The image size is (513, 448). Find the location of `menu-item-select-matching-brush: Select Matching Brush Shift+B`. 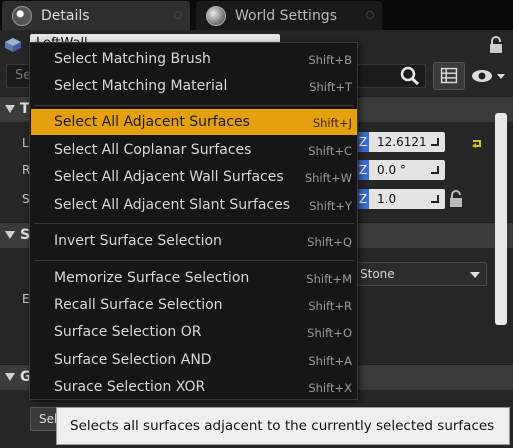

menu-item-select-matching-brush: Select Matching Brush Shift+B is located at coordinates (194, 59).